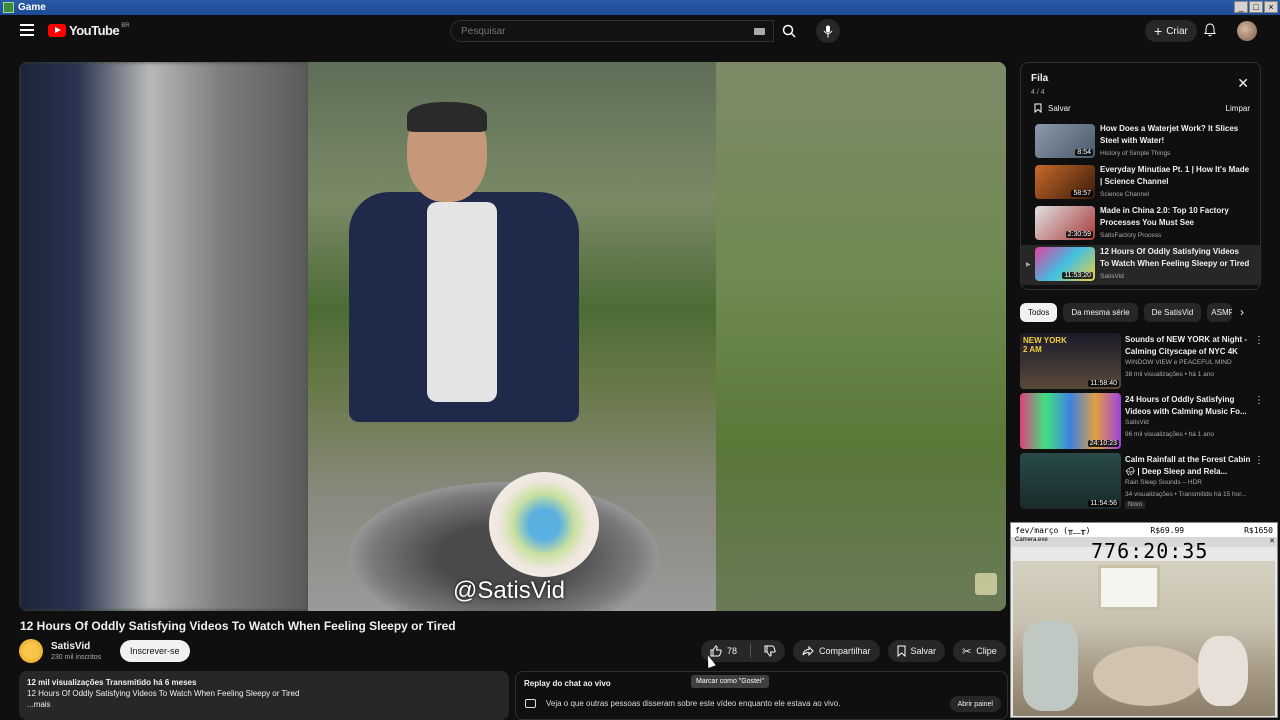 This screenshot has width=1280, height=720. What do you see at coordinates (1144, 530) in the screenshot?
I see `overlay-top-bar: fev/março (╥﹏╥) R$69.99 R$1650` at bounding box center [1144, 530].